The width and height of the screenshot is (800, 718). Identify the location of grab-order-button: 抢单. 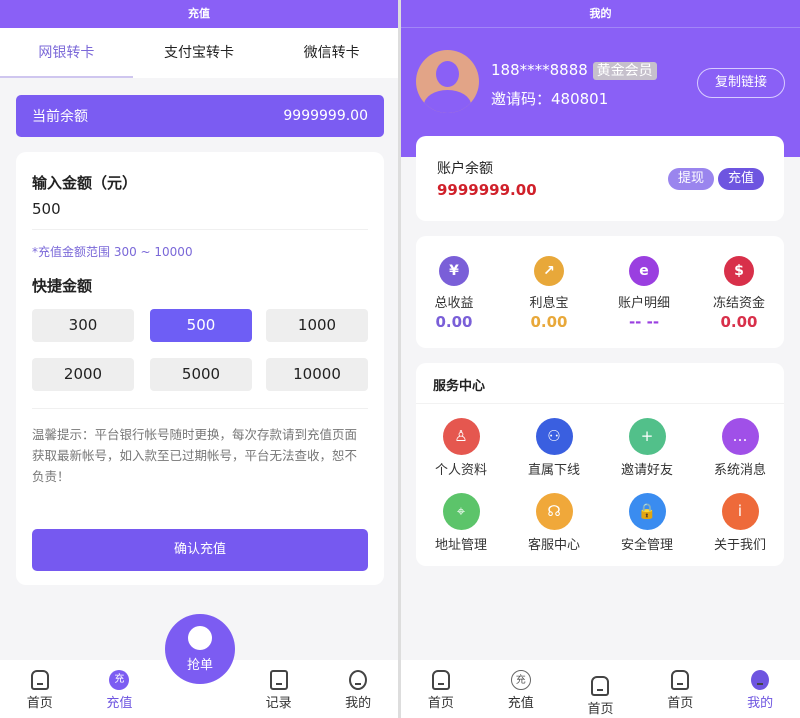
(200, 649).